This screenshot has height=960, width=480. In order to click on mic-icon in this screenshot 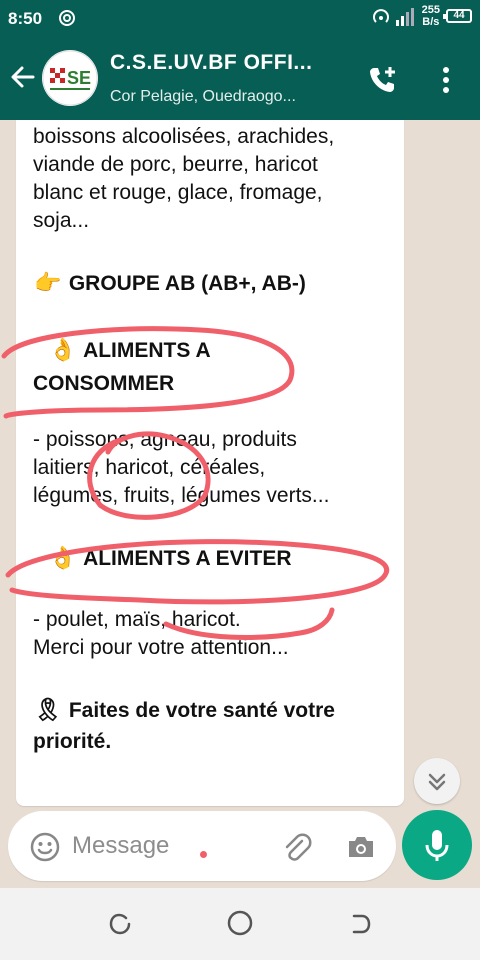, I will do `click(437, 845)`.